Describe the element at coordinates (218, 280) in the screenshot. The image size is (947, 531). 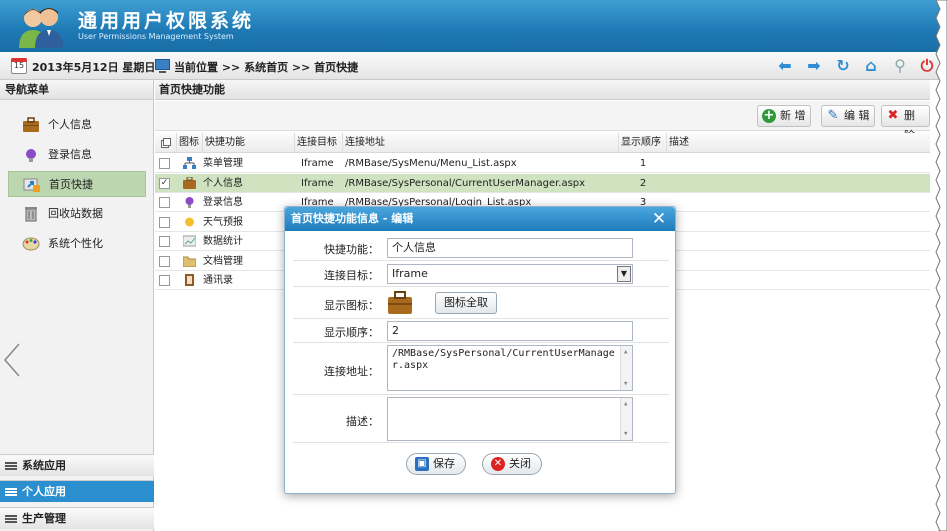
I see `row-function: 通讯录` at that location.